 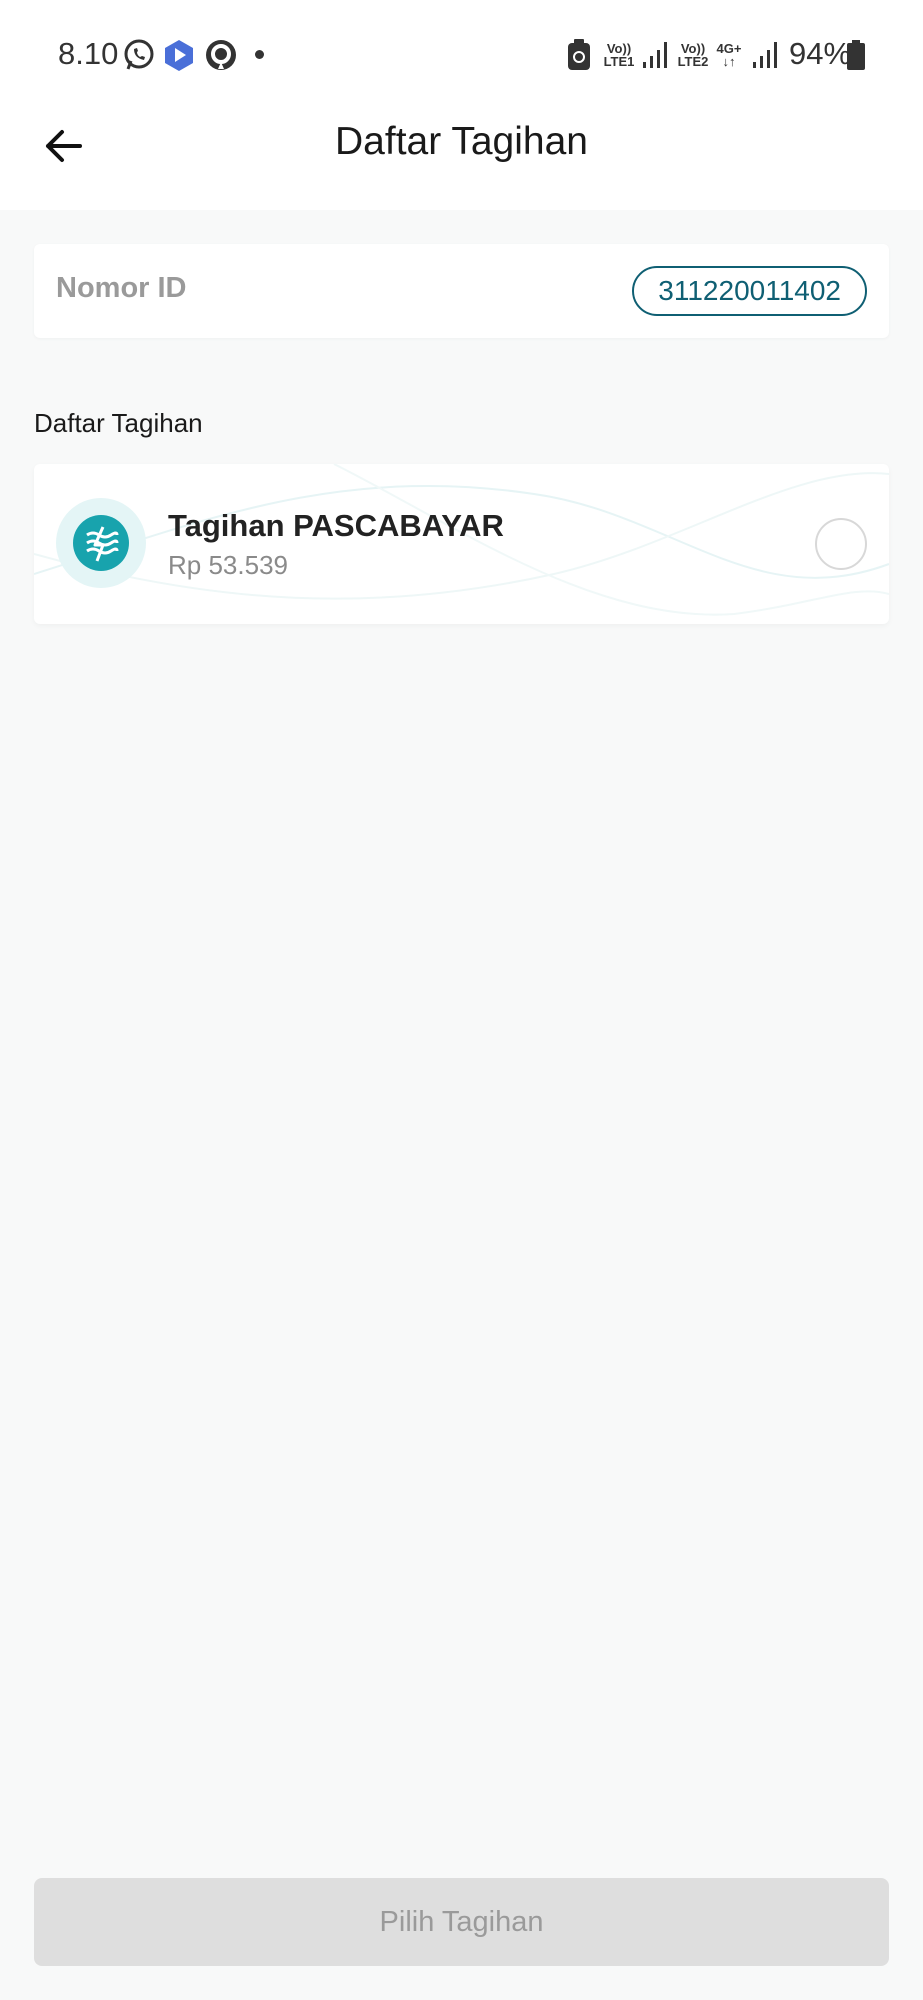 What do you see at coordinates (619, 55) in the screenshot?
I see `sim1-volte-label: Vo)) LTE1` at bounding box center [619, 55].